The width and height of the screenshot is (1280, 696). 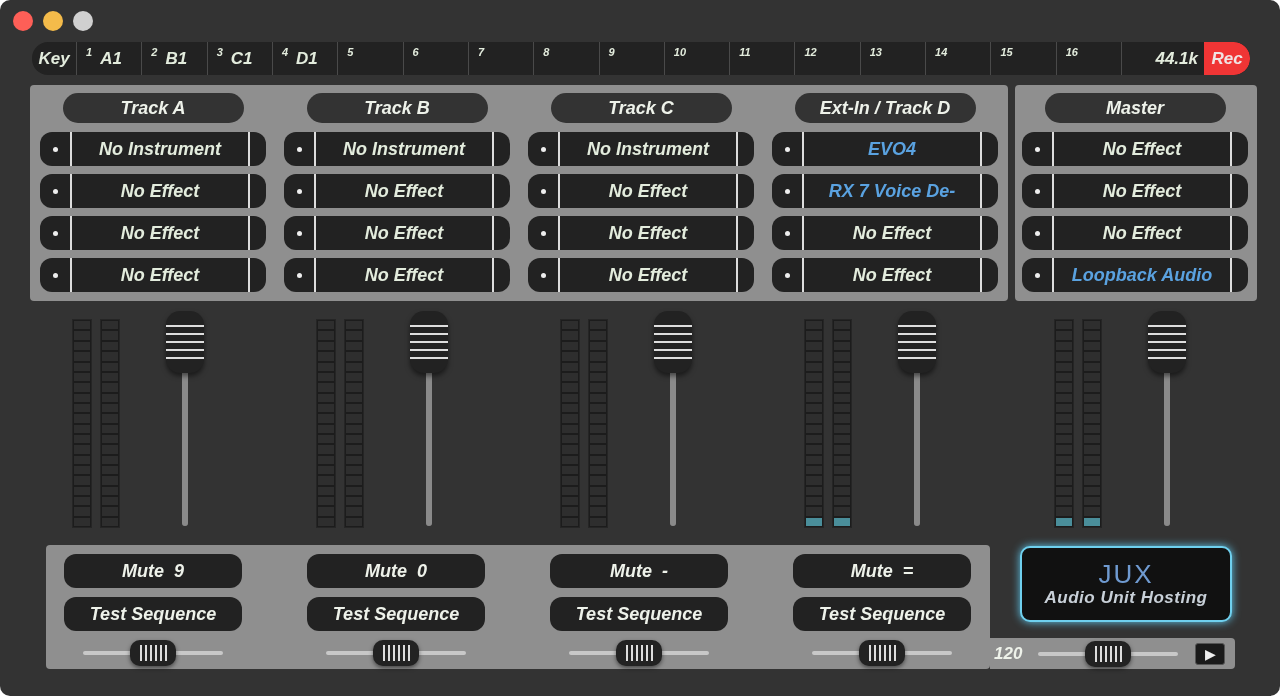 I want to click on track-name-button: Master, so click(x=1135, y=108).